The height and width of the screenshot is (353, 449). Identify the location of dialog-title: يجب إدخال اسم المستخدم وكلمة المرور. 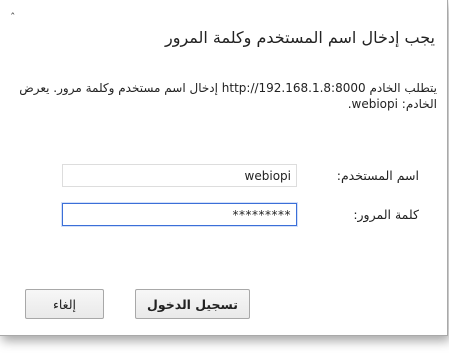
(299, 37).